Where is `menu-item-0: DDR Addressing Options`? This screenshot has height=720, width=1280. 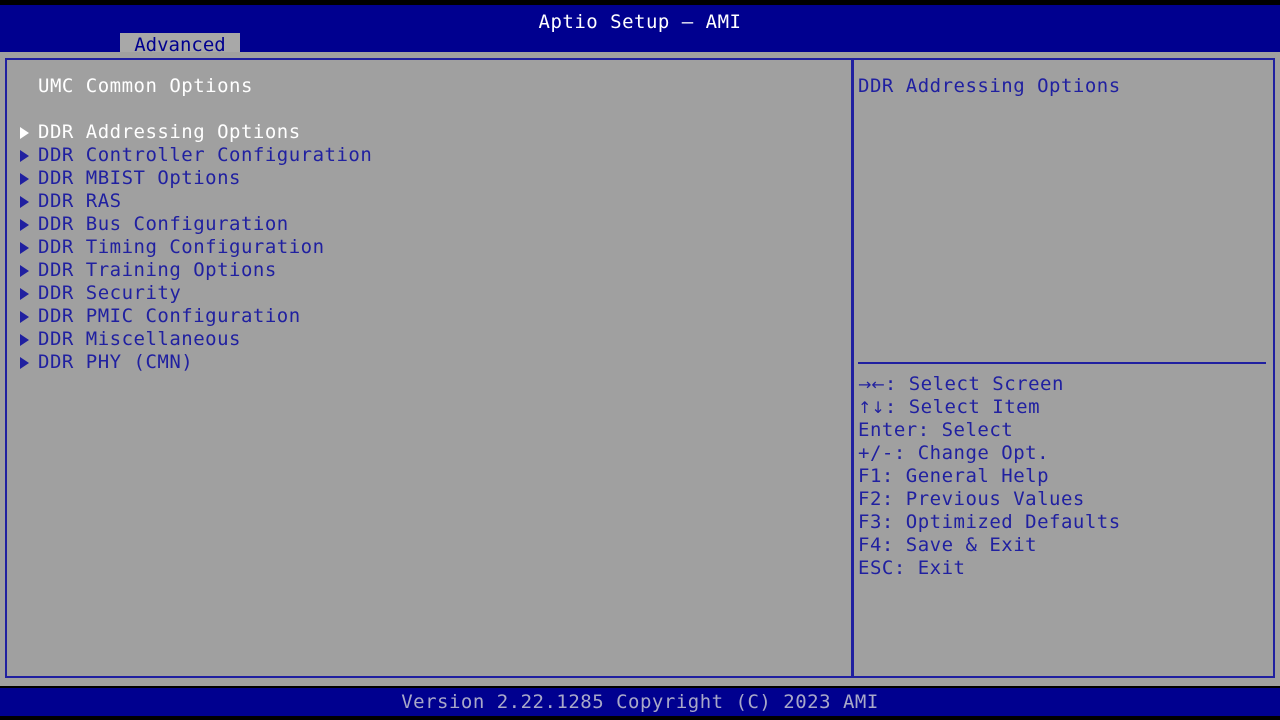 menu-item-0: DDR Addressing Options is located at coordinates (429, 132).